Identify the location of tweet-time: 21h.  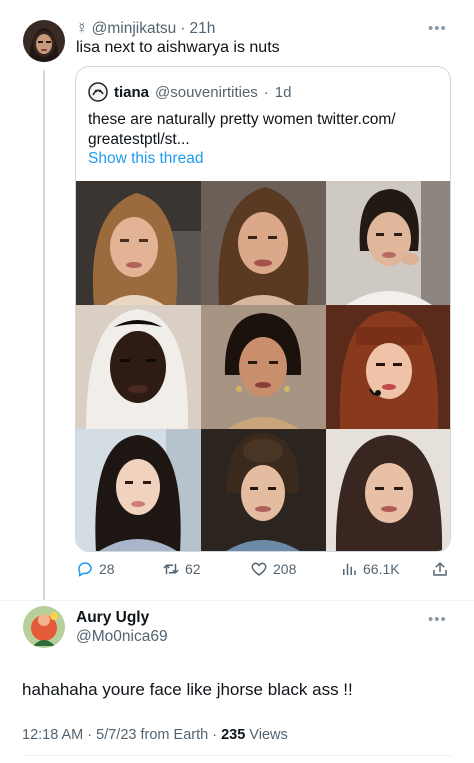
(202, 29).